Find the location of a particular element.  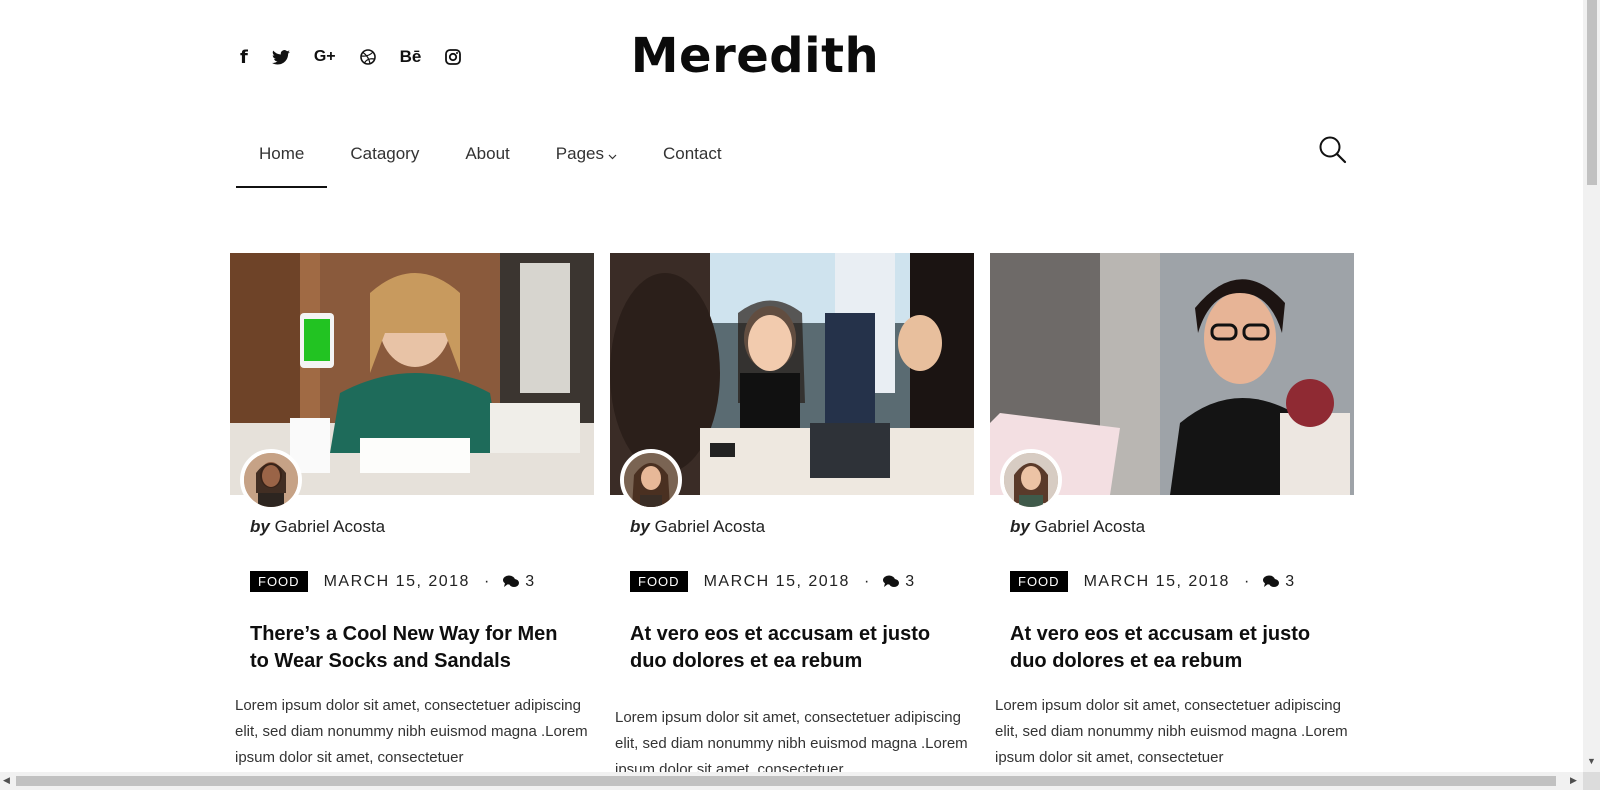

nav-item-pages: Pages is located at coordinates (586, 164).